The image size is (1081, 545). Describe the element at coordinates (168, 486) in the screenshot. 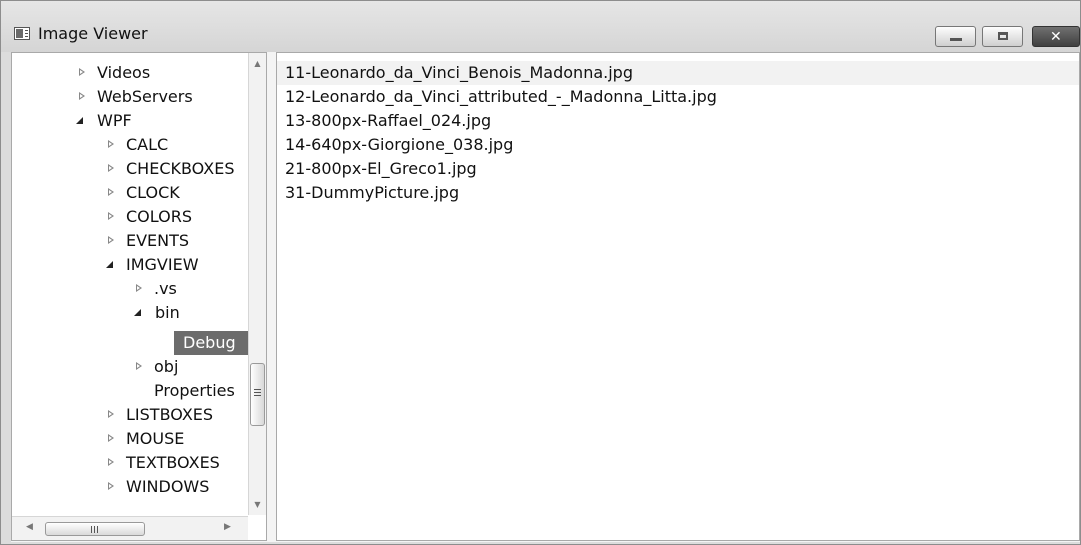

I see `tree-item-label: WINDOWS` at that location.